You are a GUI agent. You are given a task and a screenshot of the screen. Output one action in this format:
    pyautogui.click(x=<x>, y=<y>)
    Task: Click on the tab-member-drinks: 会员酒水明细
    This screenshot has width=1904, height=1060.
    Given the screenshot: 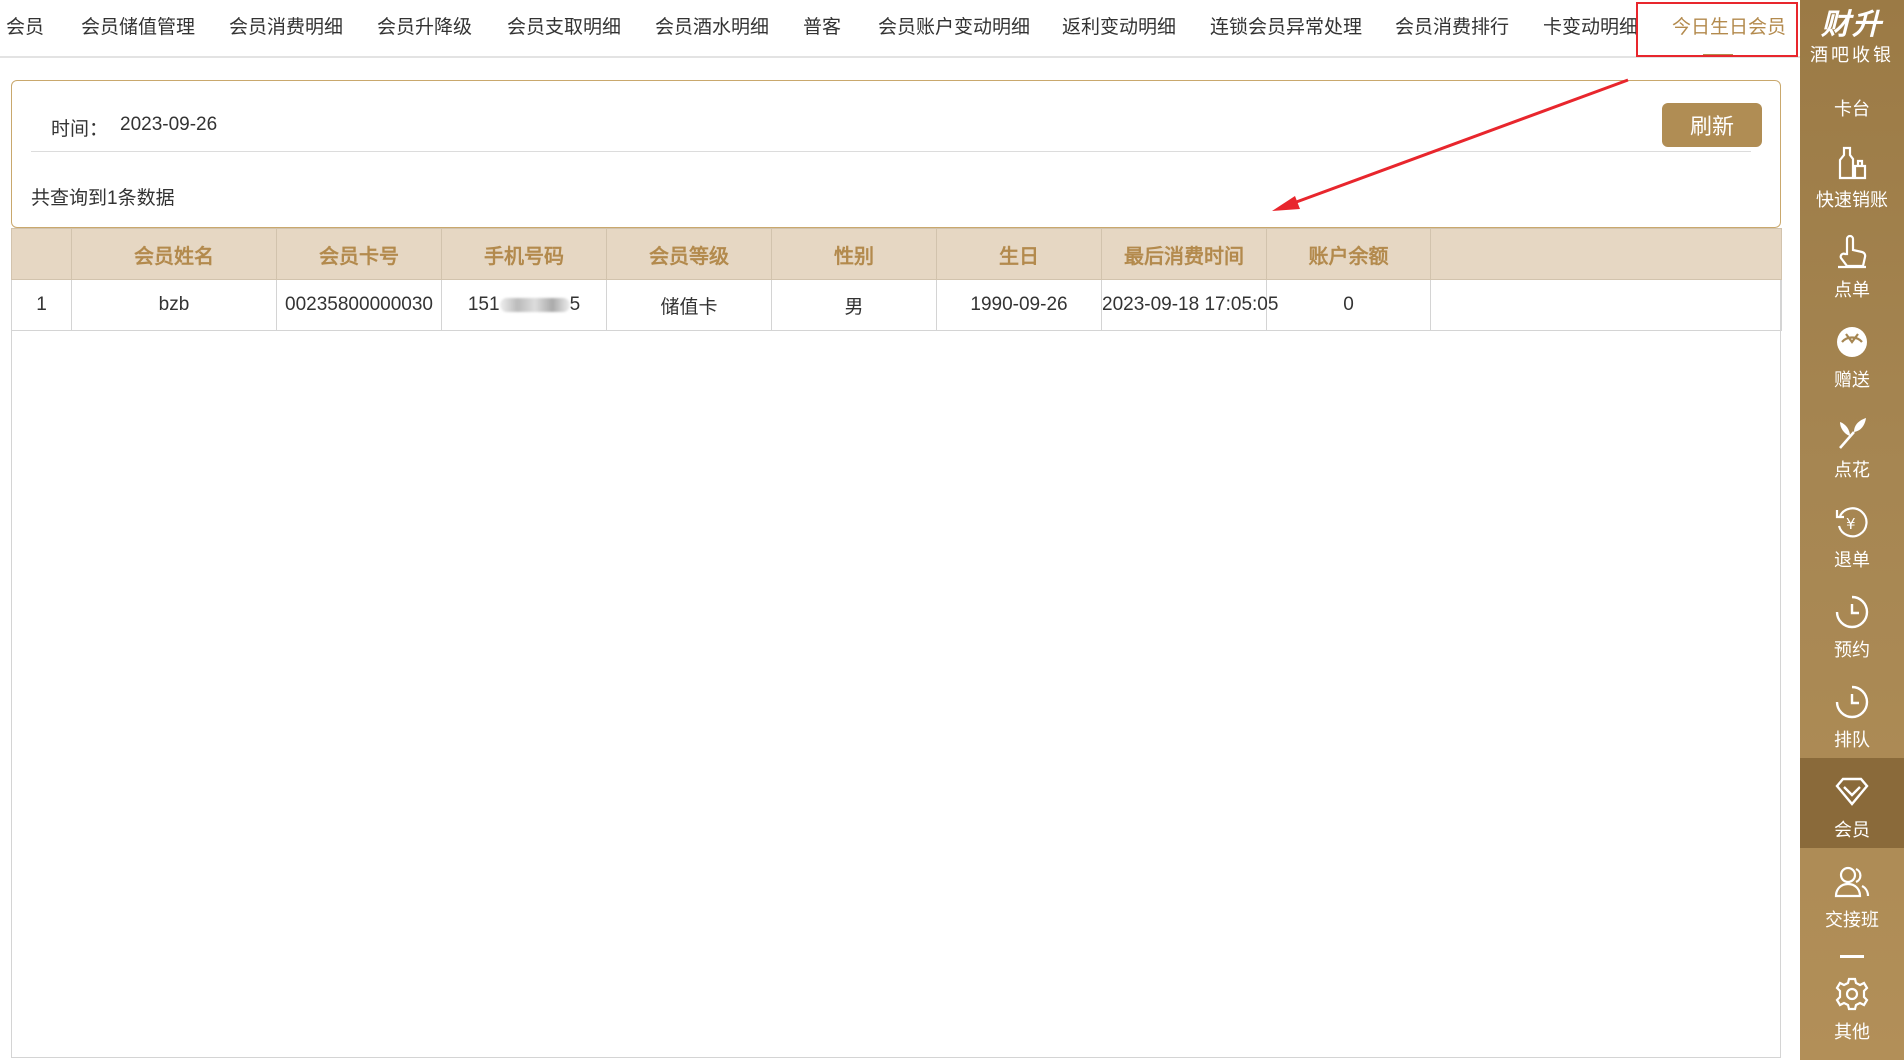 What is the action you would take?
    pyautogui.click(x=712, y=28)
    